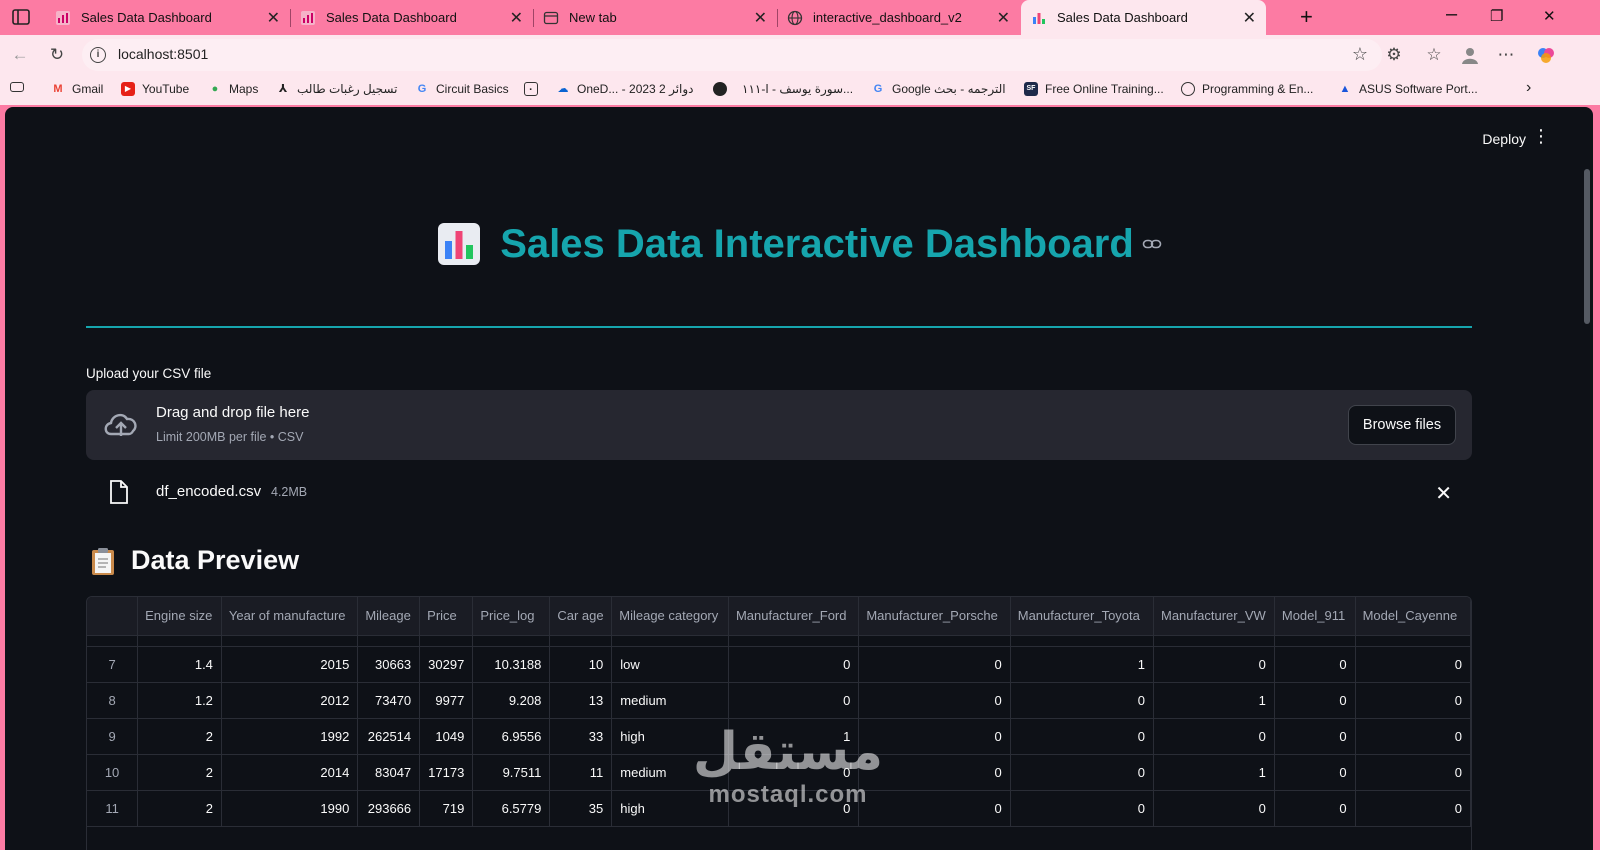 This screenshot has height=850, width=1600. What do you see at coordinates (1434, 55) in the screenshot?
I see `favorites-icon: ☆` at bounding box center [1434, 55].